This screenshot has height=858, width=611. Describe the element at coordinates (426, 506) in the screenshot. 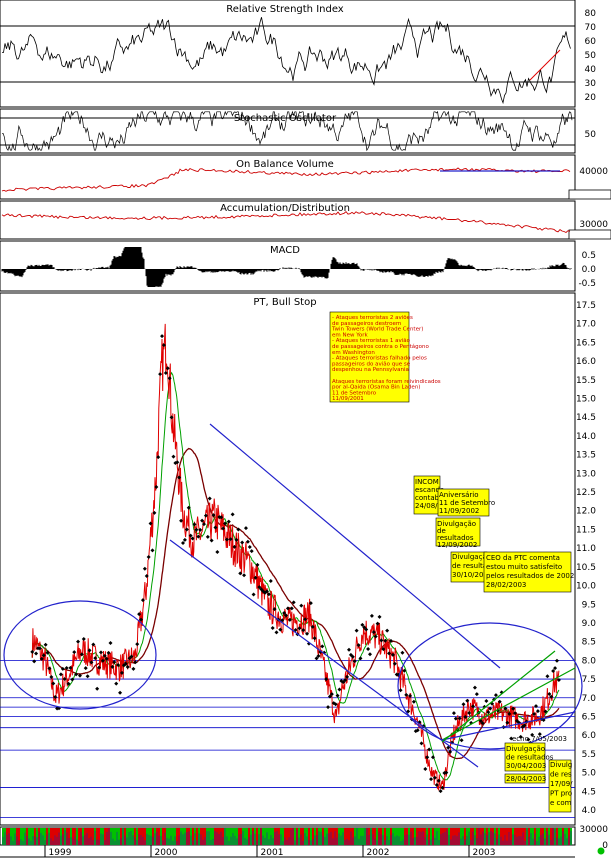

I see `annotation-line: 24/08/` at that location.